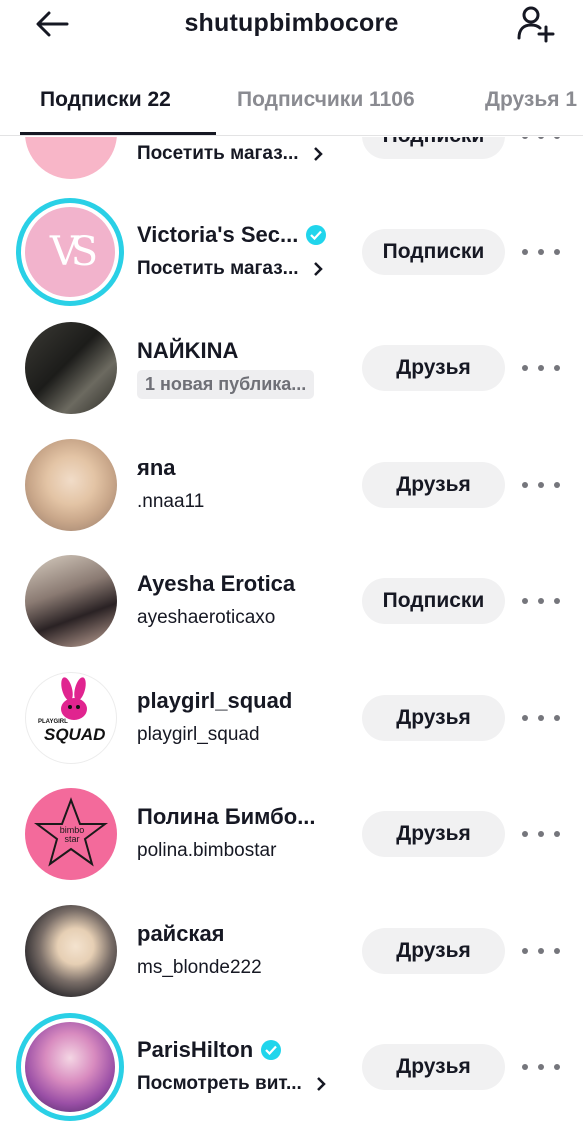 This screenshot has width=583, height=1128. I want to click on list-item: Посетить магаз... Подписки, so click(291, 161).